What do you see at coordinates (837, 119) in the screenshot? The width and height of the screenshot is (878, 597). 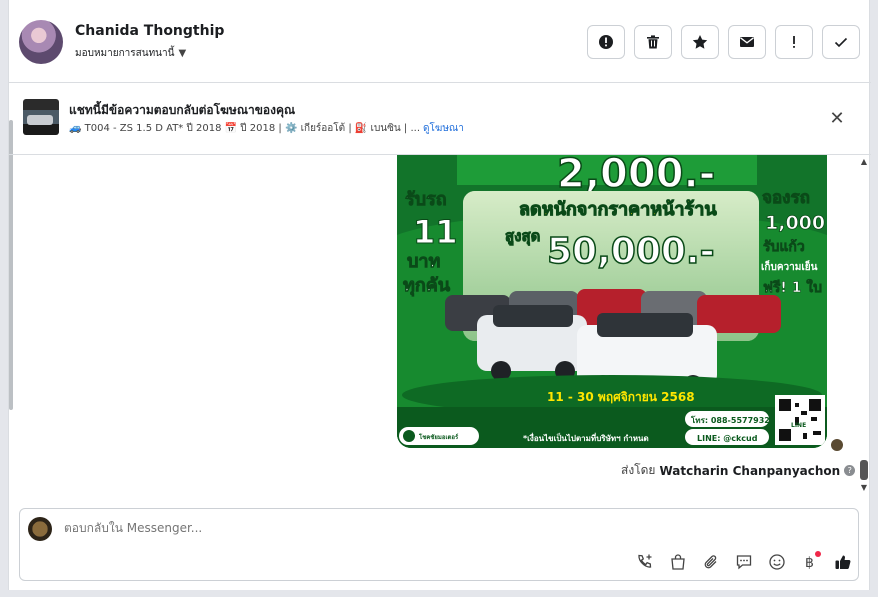 I see `close-icon: ✕` at bounding box center [837, 119].